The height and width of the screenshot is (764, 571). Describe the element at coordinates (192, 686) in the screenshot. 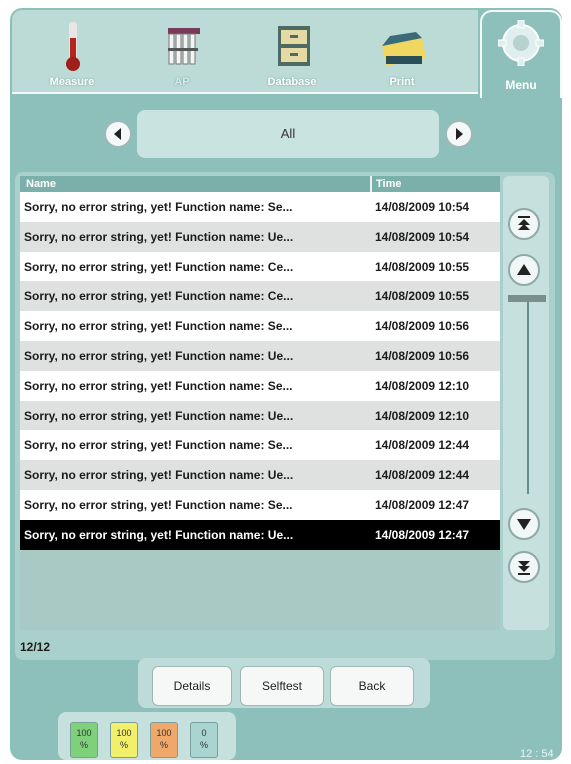

I see `details-button: Details` at that location.